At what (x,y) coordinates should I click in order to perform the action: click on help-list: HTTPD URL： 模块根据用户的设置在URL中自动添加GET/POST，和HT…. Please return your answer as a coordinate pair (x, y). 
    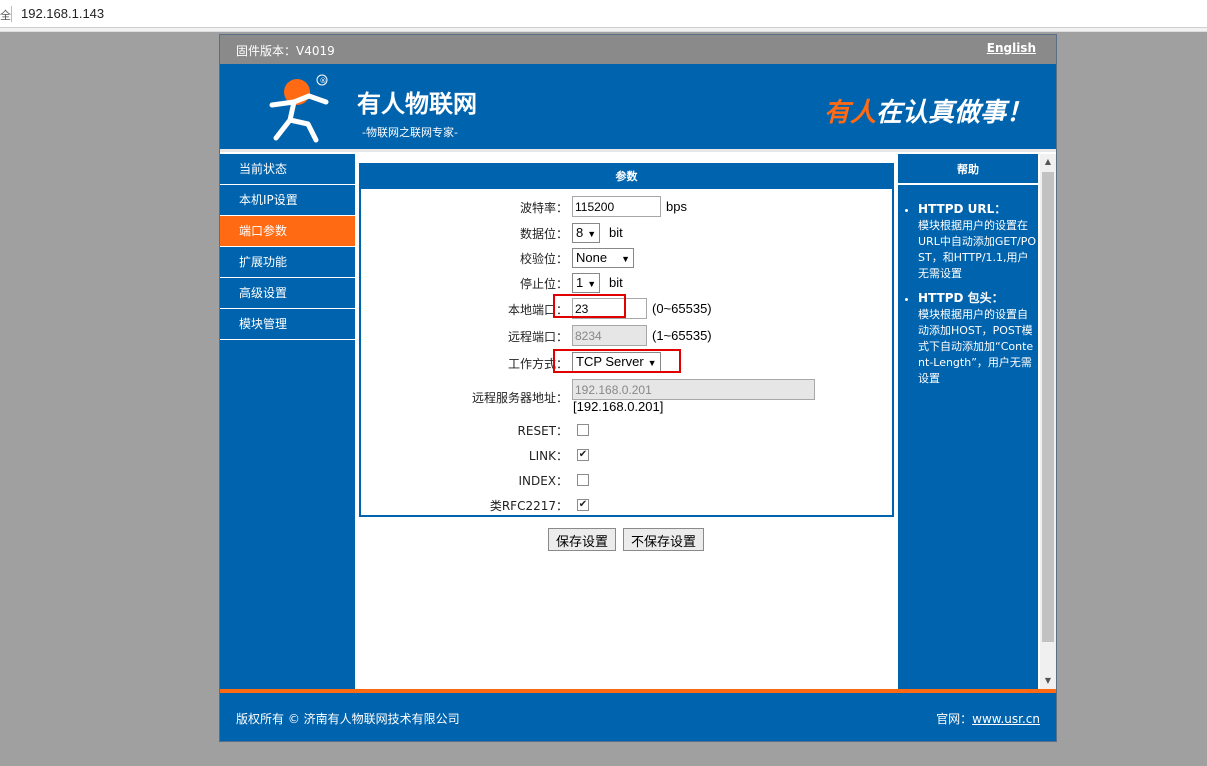
    Looking at the image, I should click on (968, 294).